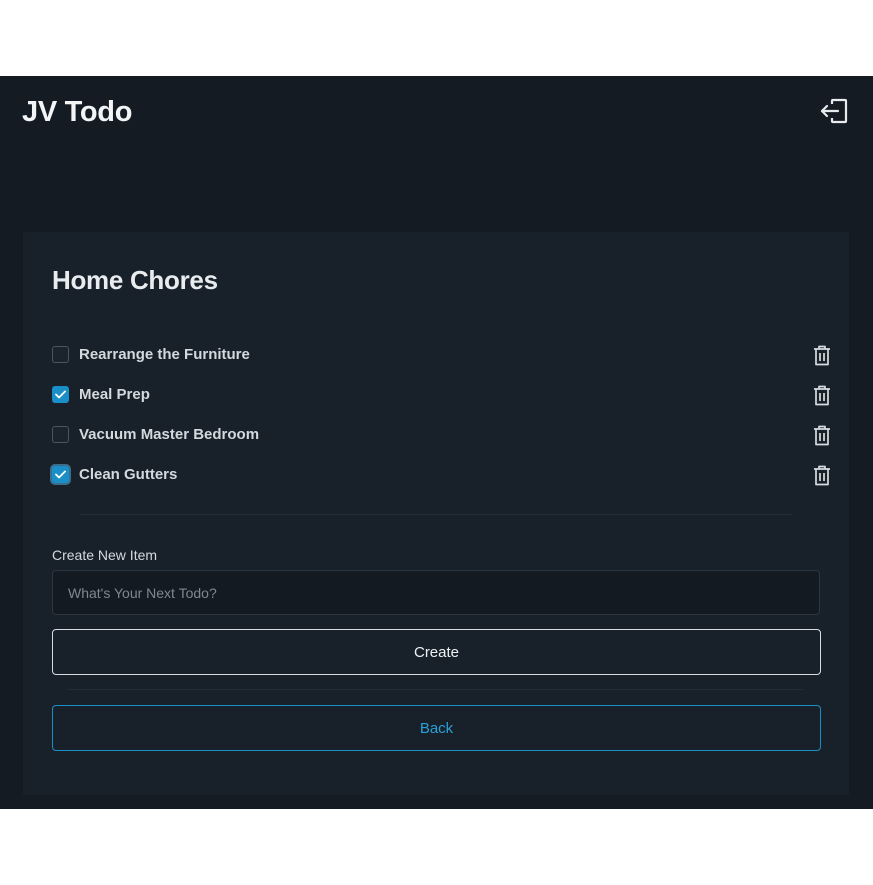 Image resolution: width=873 pixels, height=885 pixels. Describe the element at coordinates (164, 354) in the screenshot. I see `todo-label: Rearrange the Furniture` at that location.